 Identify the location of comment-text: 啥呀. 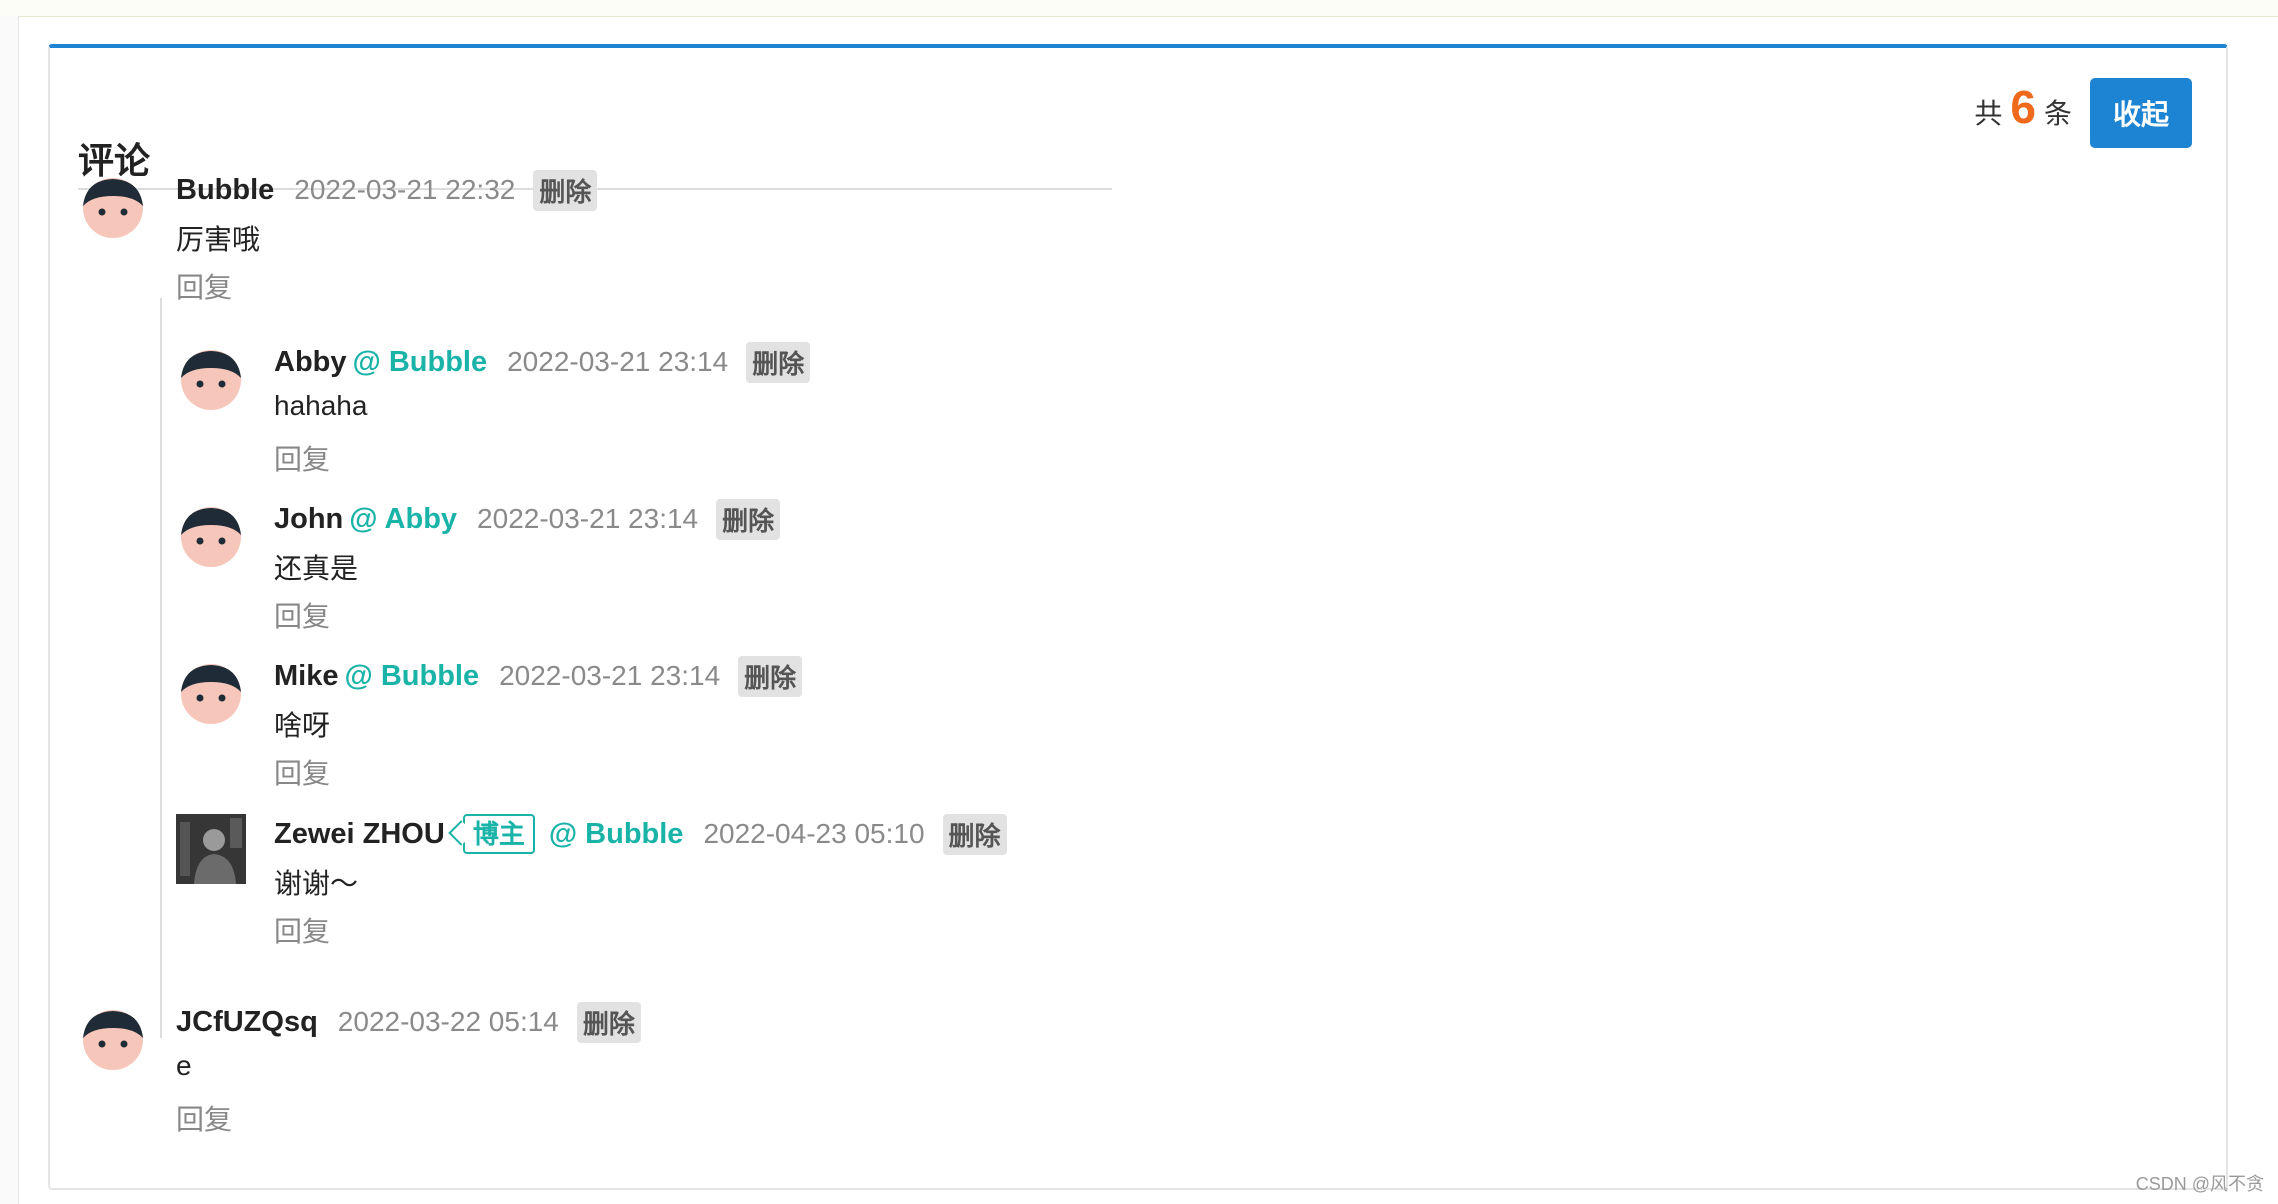
(302, 725).